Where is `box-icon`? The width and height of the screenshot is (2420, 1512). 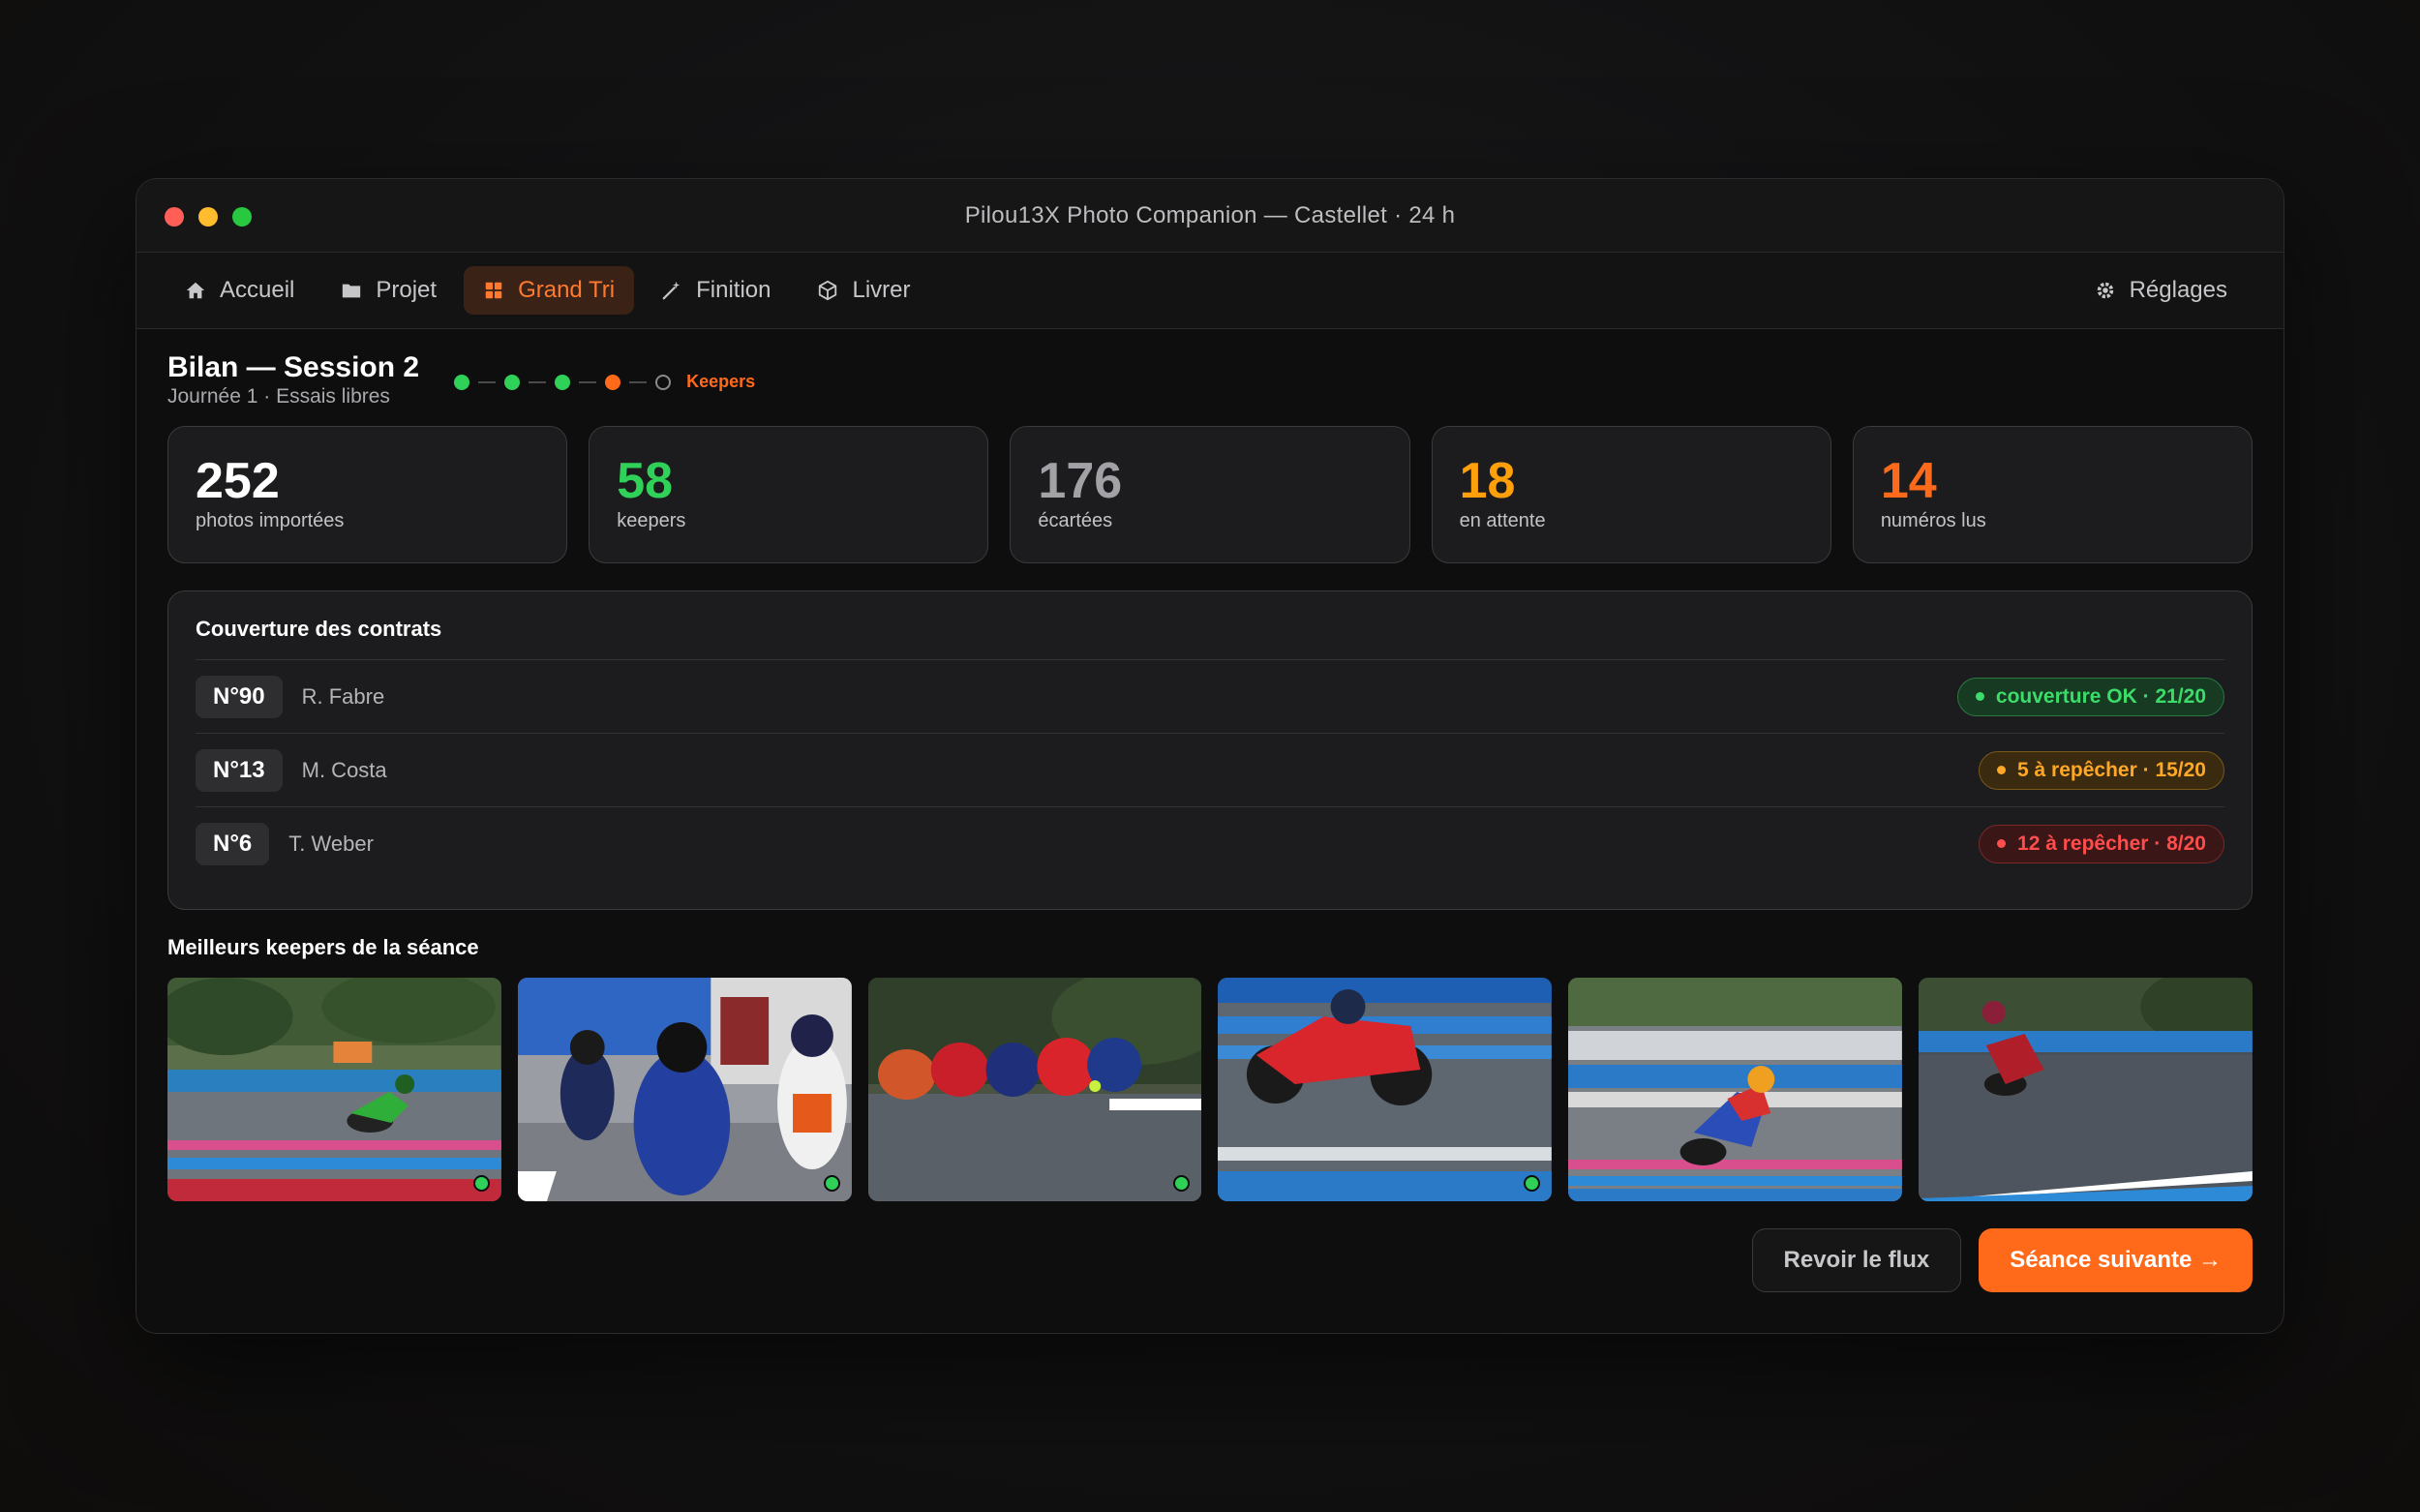
box-icon is located at coordinates (828, 290).